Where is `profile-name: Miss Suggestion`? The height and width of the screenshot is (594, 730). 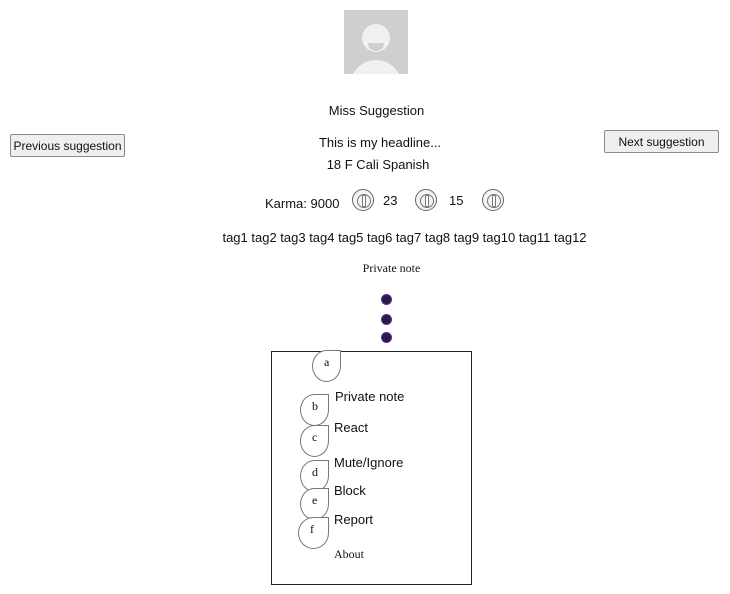
profile-name: Miss Suggestion is located at coordinates (376, 110).